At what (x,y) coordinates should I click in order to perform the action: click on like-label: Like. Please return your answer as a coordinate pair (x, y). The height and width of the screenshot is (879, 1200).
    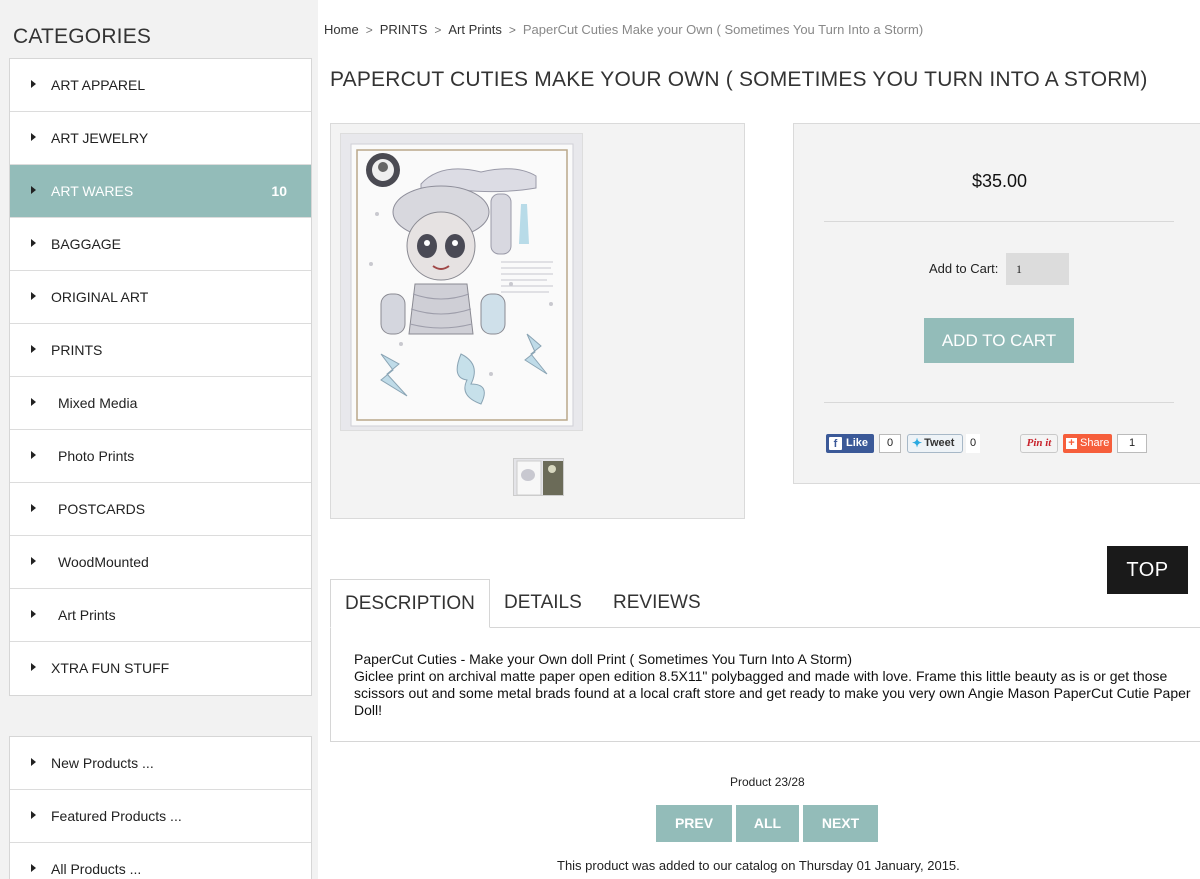
    Looking at the image, I should click on (857, 443).